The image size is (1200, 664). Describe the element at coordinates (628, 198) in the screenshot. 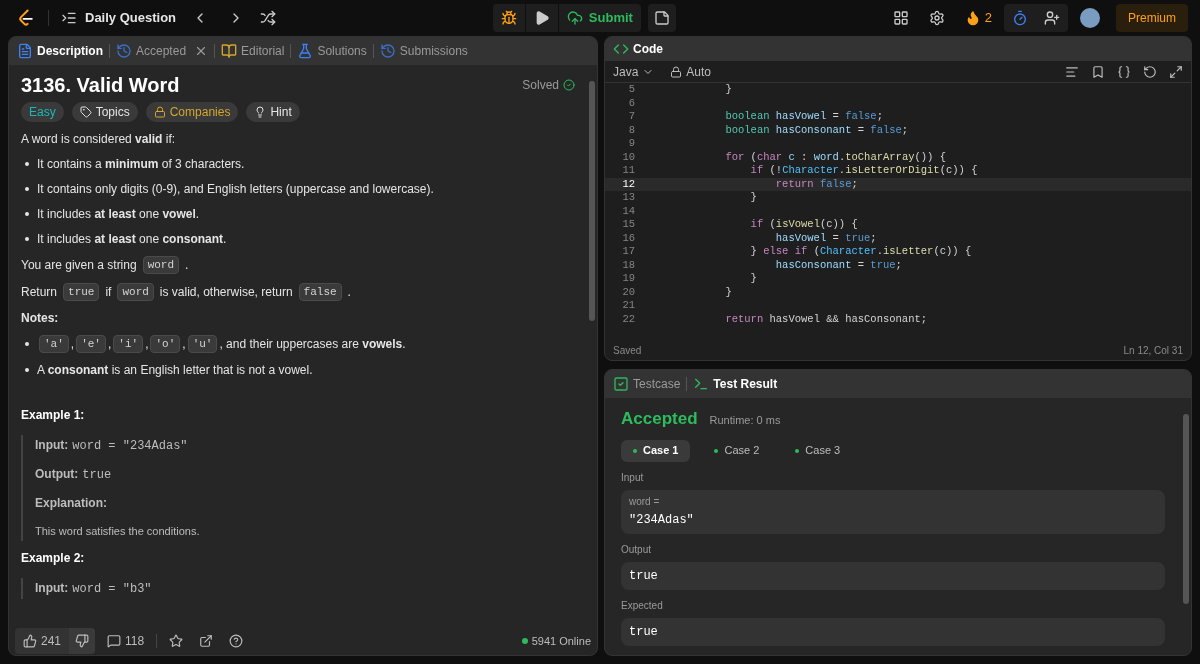

I see `line-number: 13` at that location.